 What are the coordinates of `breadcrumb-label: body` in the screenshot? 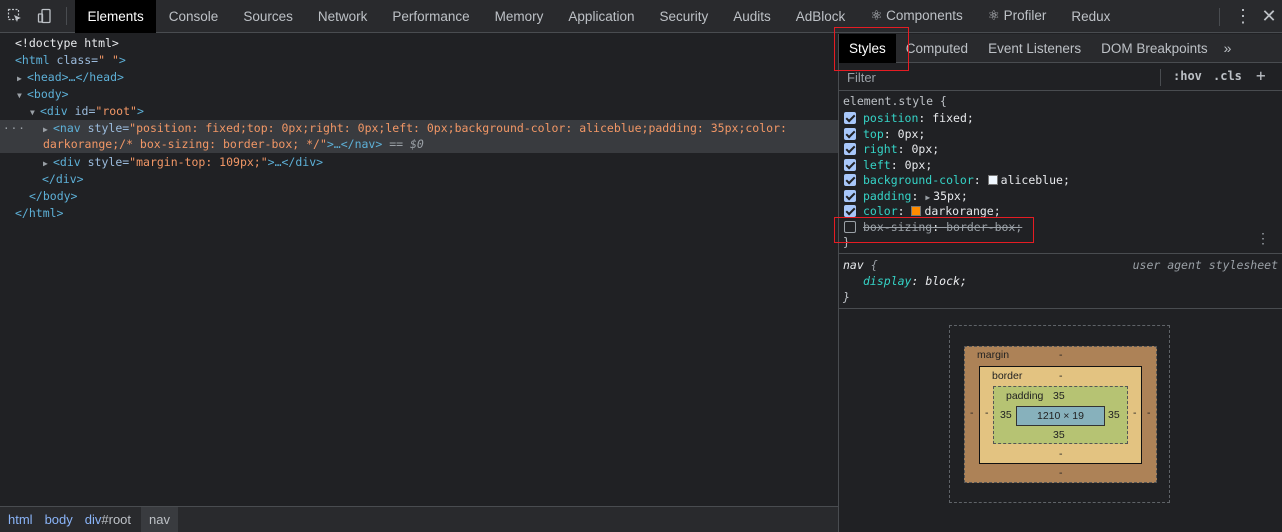 It's located at (58, 519).